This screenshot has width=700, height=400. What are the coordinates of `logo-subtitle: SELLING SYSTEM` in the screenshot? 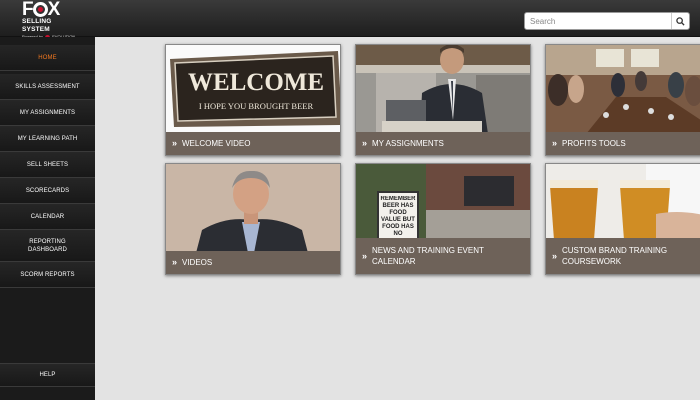 It's located at (37, 25).